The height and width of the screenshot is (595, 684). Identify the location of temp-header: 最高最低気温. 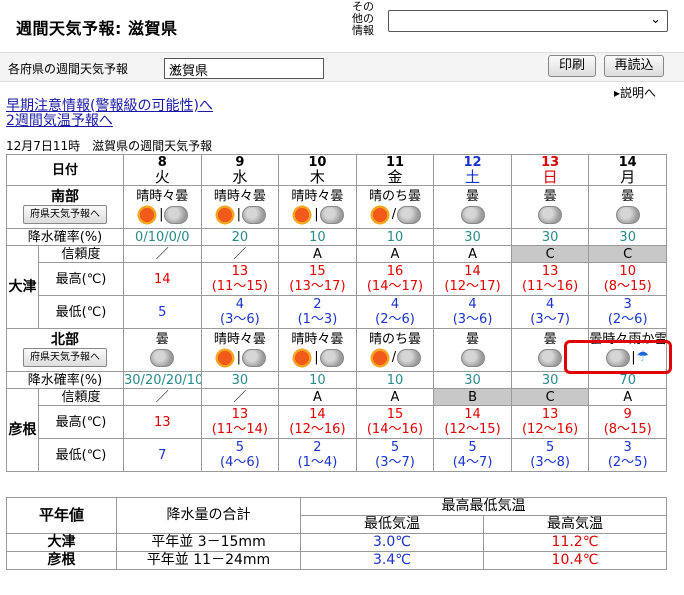
(483, 506).